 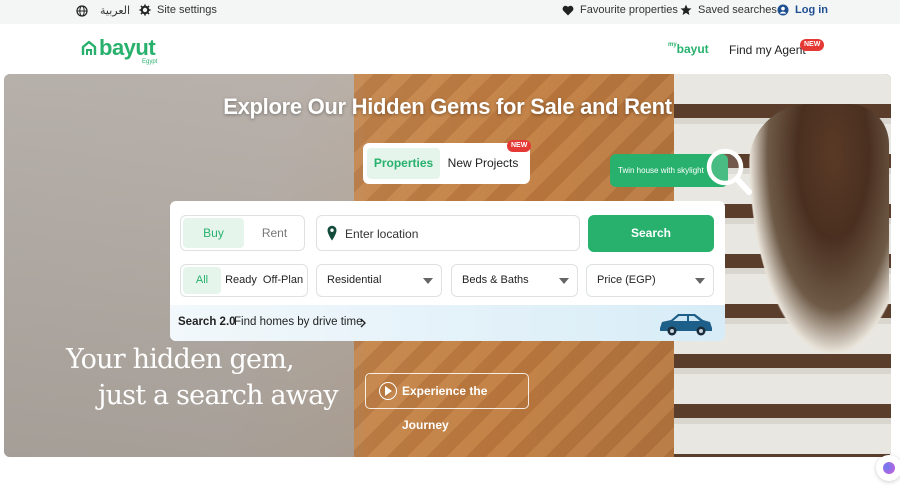 I want to click on location-input, so click(x=455, y=234).